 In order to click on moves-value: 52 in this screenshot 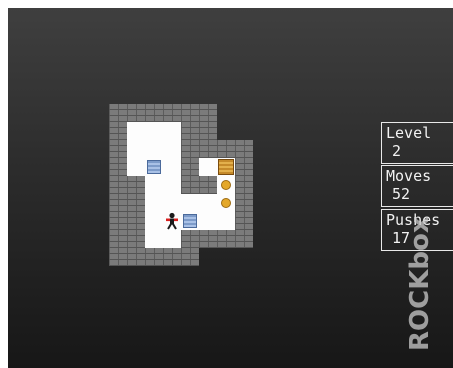, I will do `click(401, 194)`.